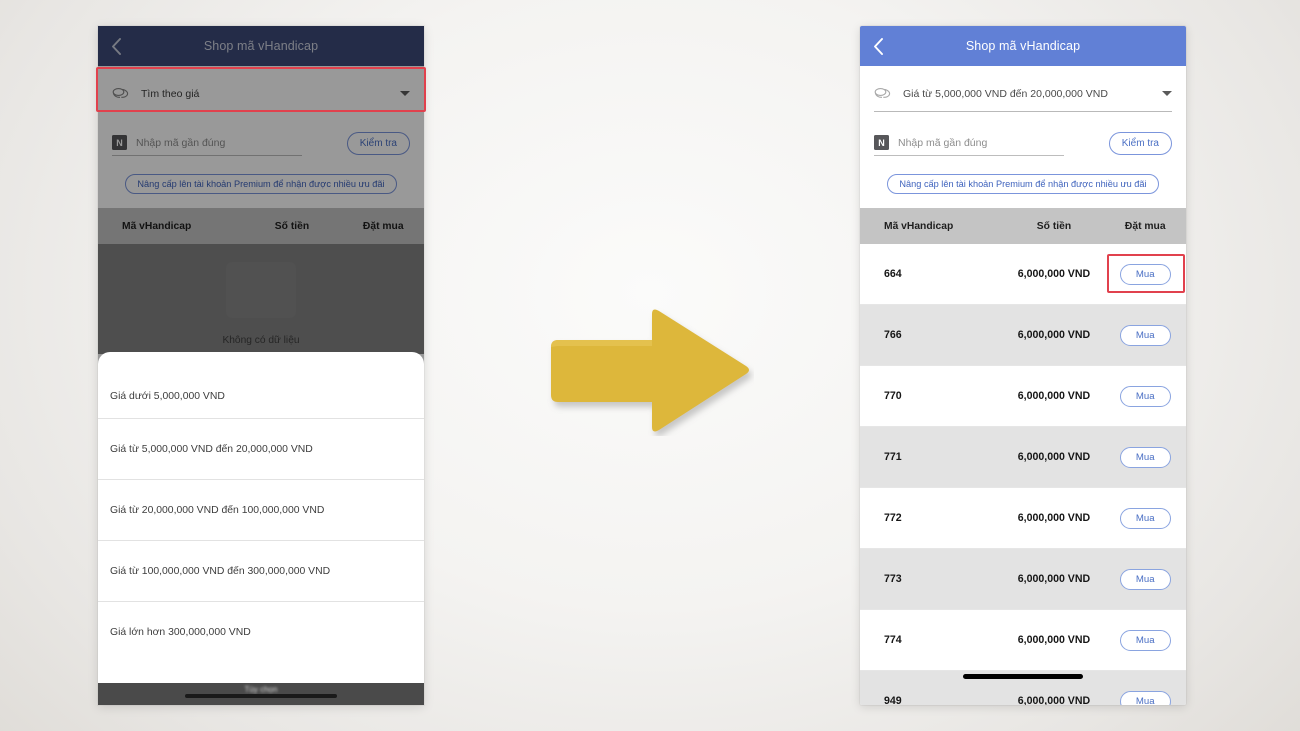  I want to click on price-filter-dropdown: Giá từ 5,000,000 VND đến 20,000,000 VND, so click(1023, 94).